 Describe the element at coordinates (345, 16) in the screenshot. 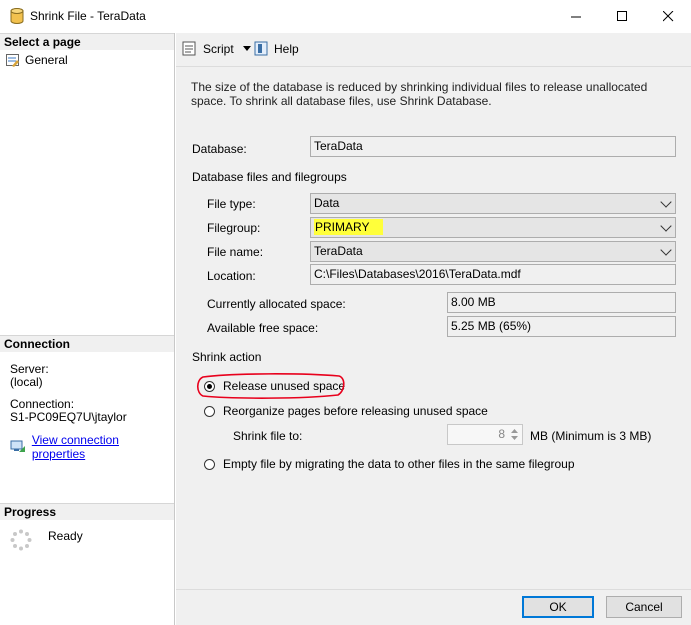

I see `title-bar: Shrink File - TeraData` at that location.